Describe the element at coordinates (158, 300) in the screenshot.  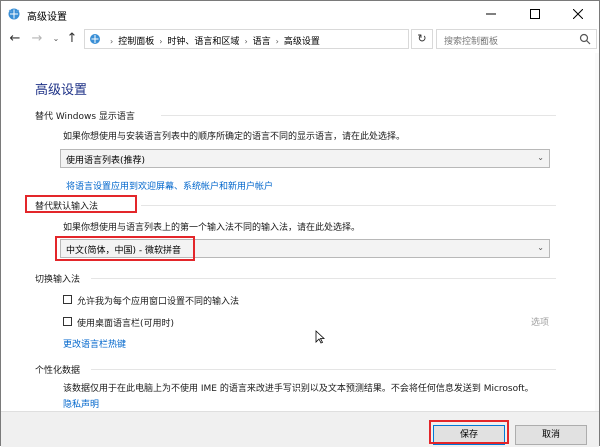
I see `per-app-input-label: 允许我为每个应用窗口设置不同的输入法` at that location.